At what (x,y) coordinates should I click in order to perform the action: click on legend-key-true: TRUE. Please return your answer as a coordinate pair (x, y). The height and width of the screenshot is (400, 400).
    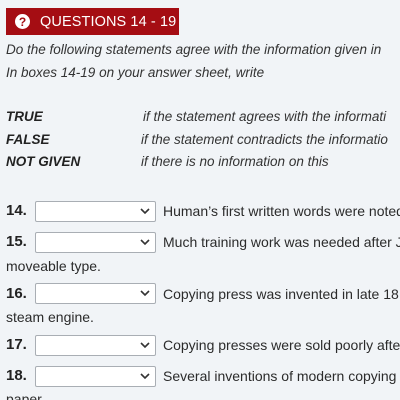
    Looking at the image, I should click on (24, 116).